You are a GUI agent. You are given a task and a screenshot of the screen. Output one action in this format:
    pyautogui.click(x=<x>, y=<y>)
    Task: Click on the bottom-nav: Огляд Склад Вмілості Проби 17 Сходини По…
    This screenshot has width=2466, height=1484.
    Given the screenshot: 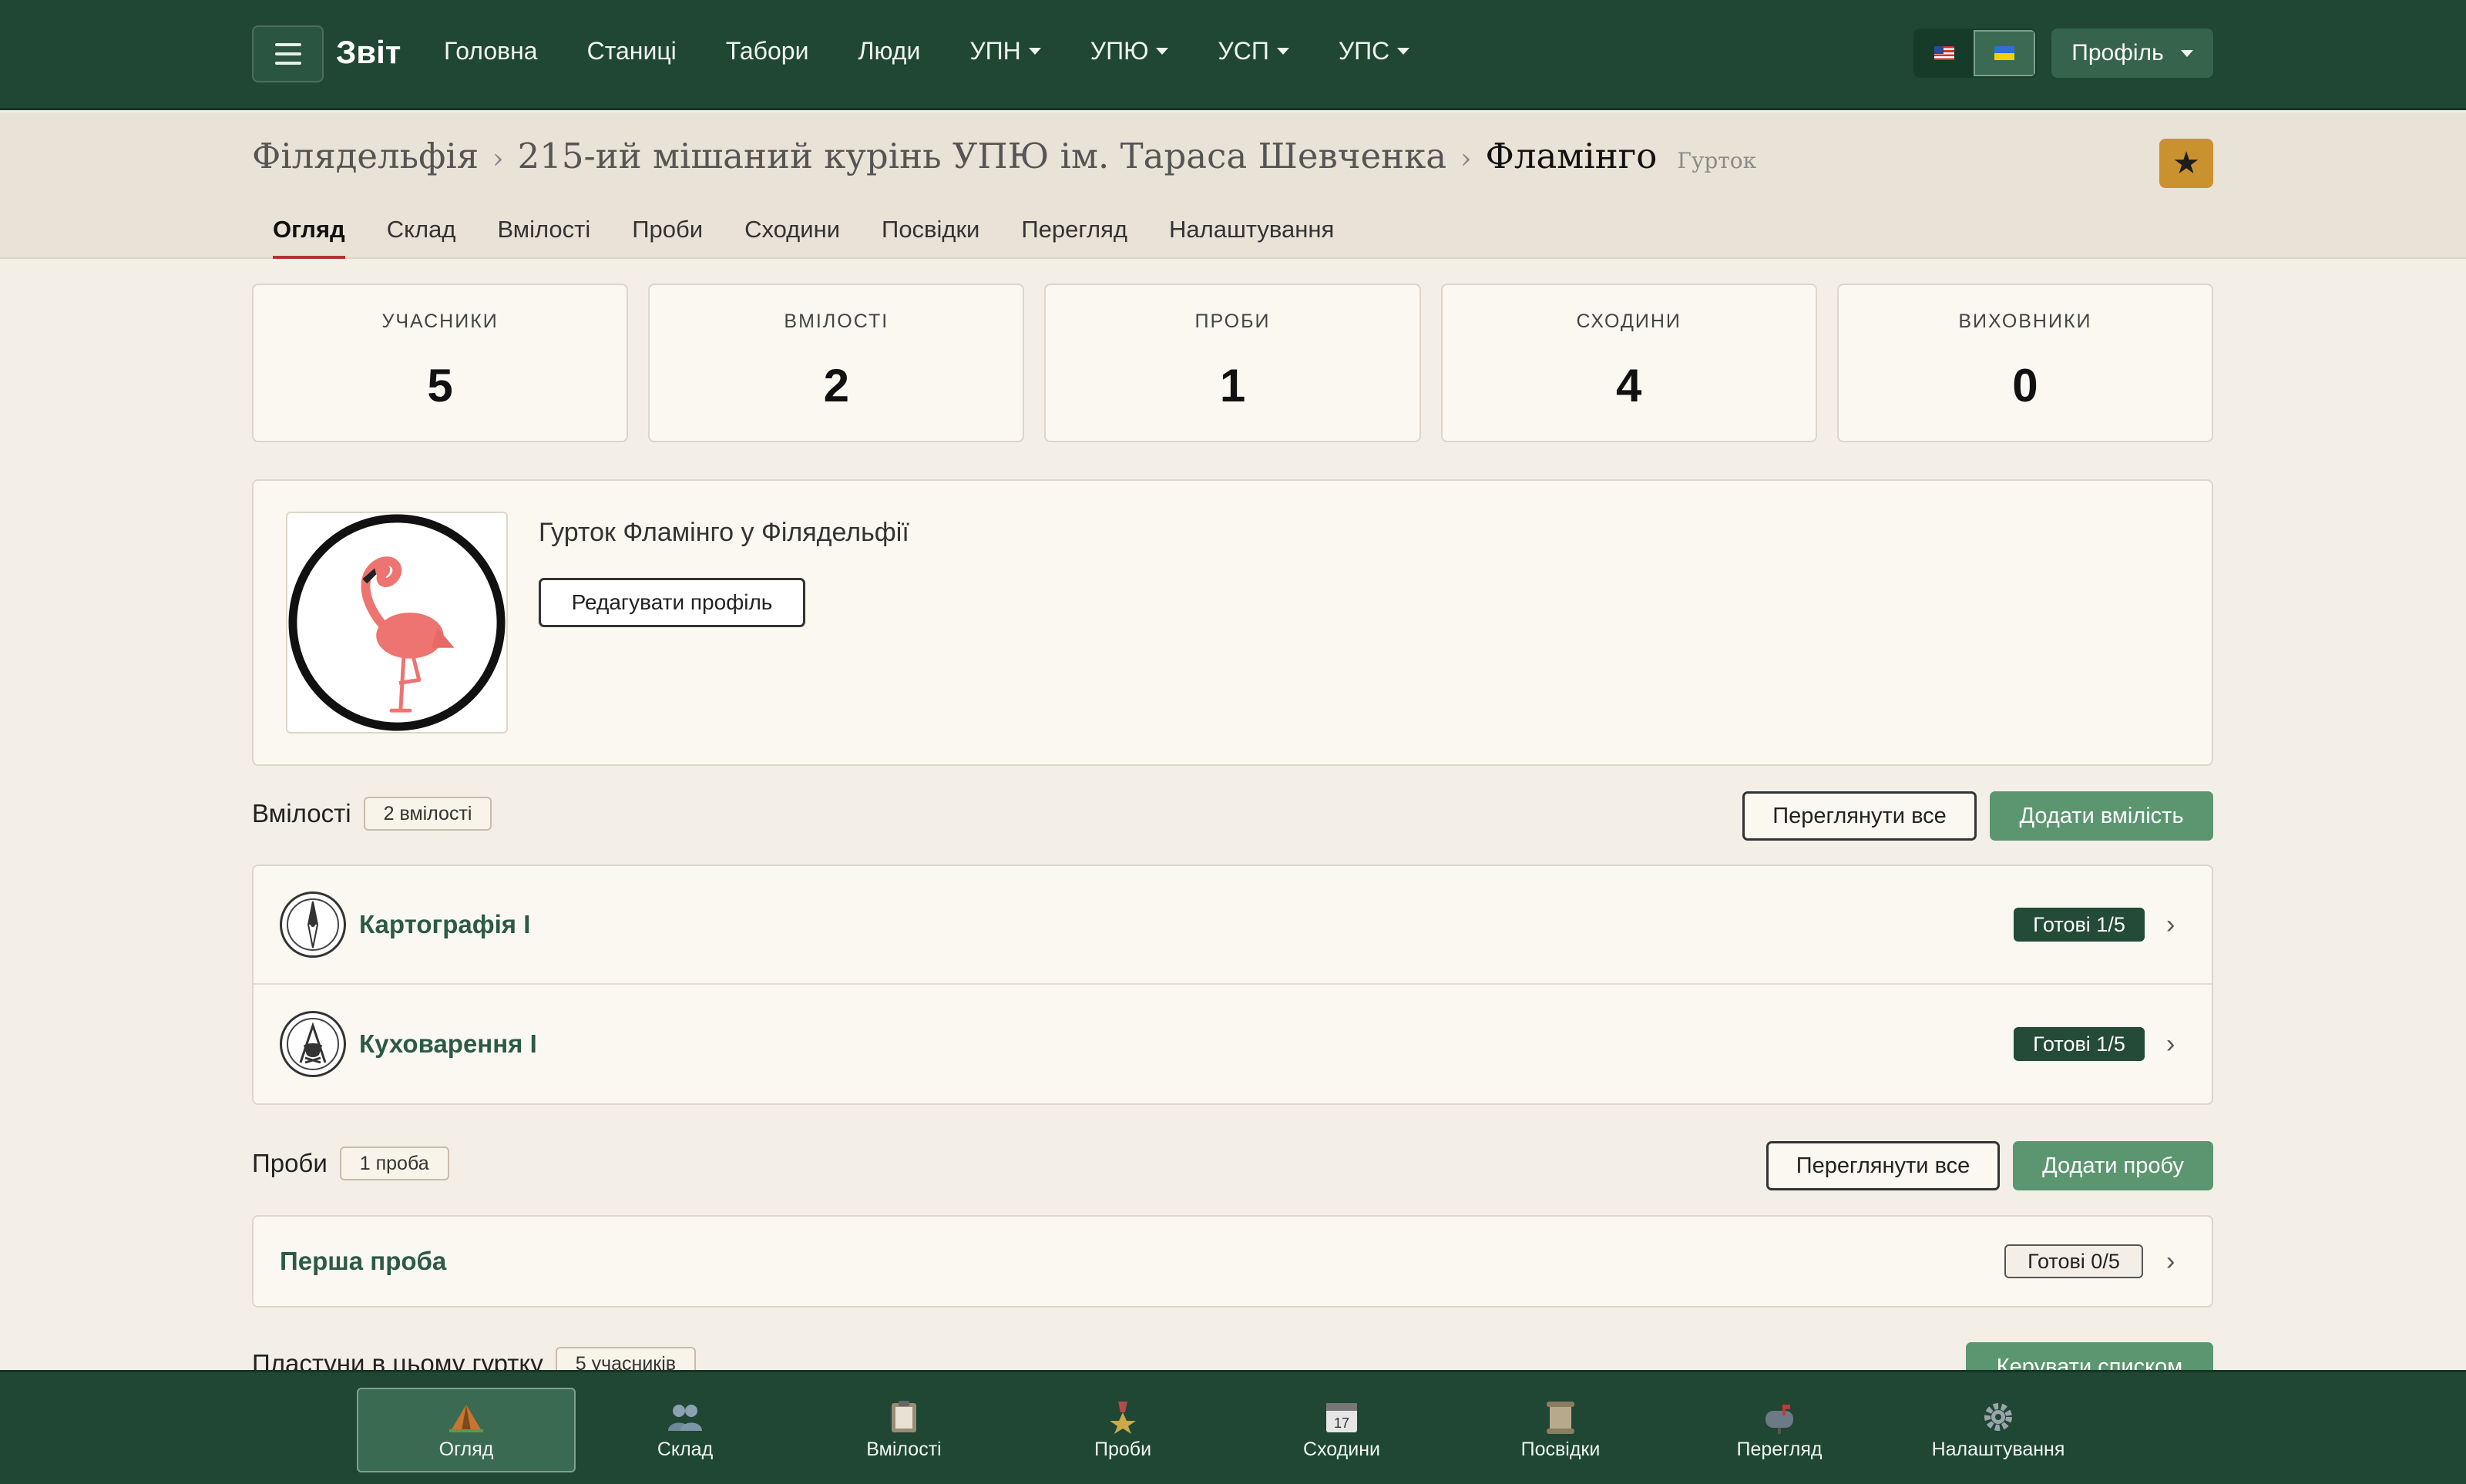 What is the action you would take?
    pyautogui.click(x=1233, y=1427)
    